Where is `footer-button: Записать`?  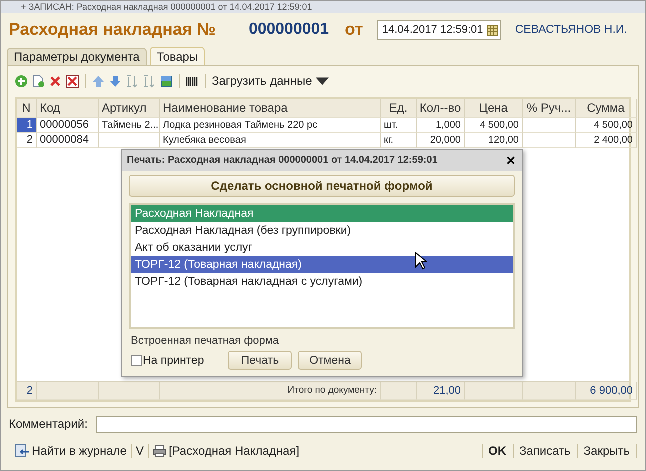
footer-button: Записать is located at coordinates (545, 451).